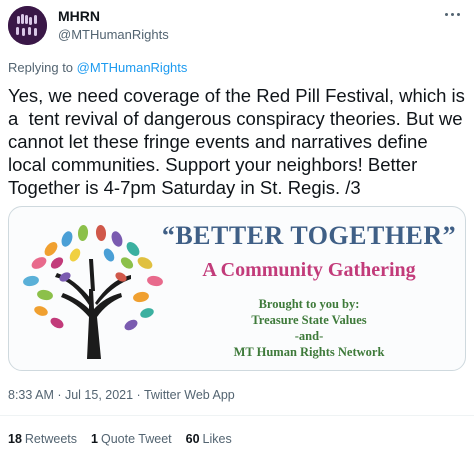 The image size is (474, 454). What do you see at coordinates (217, 439) in the screenshot?
I see `likes-label: Likes` at bounding box center [217, 439].